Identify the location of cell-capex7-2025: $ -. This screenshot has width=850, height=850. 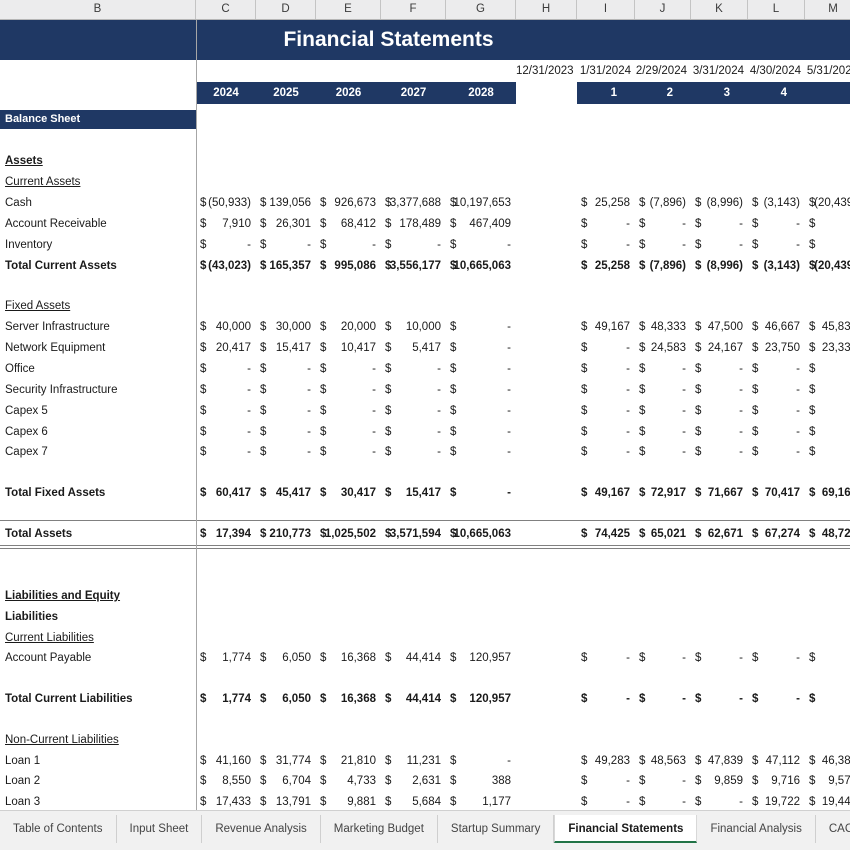
(286, 452).